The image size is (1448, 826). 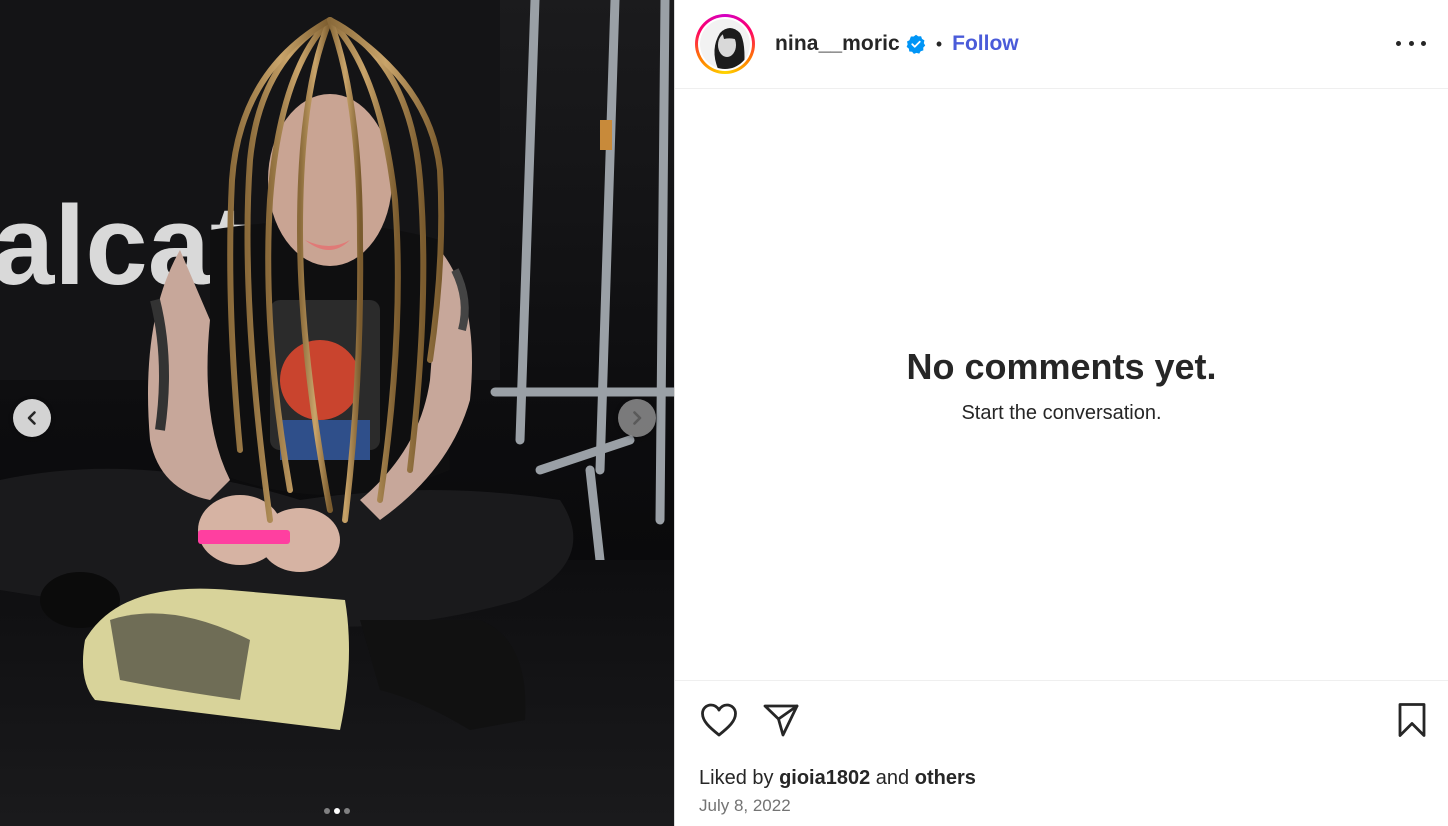 What do you see at coordinates (1061, 44) in the screenshot?
I see `post-header: nina__moric • Follow` at bounding box center [1061, 44].